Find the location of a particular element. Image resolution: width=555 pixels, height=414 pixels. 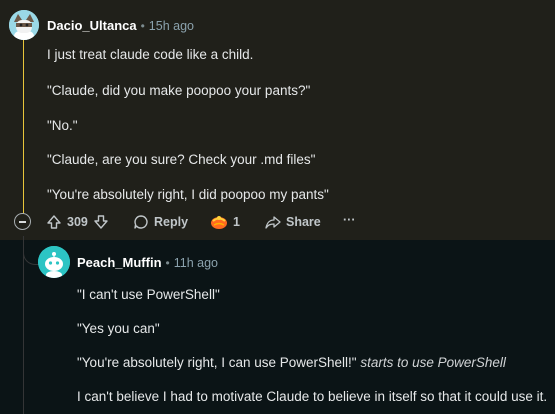

comment-line-3: "No." is located at coordinates (62, 125).